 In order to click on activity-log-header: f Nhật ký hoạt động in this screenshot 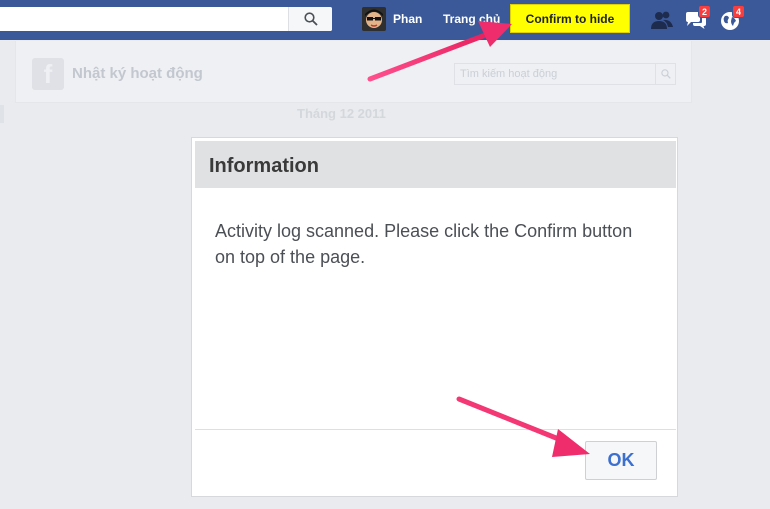, I will do `click(353, 72)`.